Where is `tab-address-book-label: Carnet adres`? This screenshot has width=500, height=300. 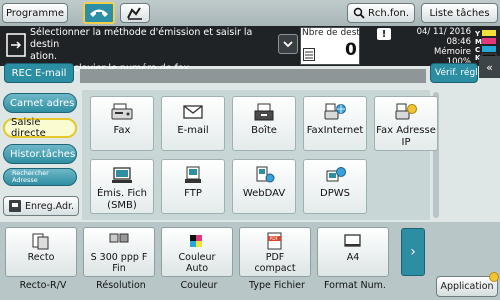 tab-address-book-label: Carnet adres is located at coordinates (42, 103).